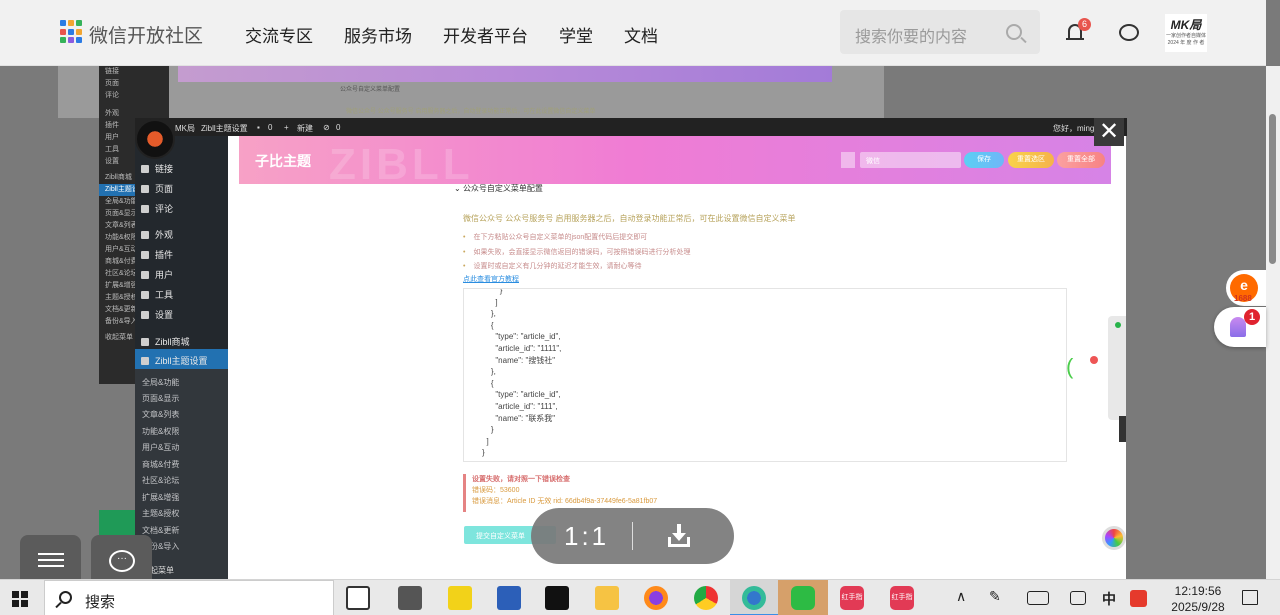 This screenshot has width=1280, height=615. What do you see at coordinates (401, 164) in the screenshot?
I see `zibll-watermark: ZIBLL` at bounding box center [401, 164].